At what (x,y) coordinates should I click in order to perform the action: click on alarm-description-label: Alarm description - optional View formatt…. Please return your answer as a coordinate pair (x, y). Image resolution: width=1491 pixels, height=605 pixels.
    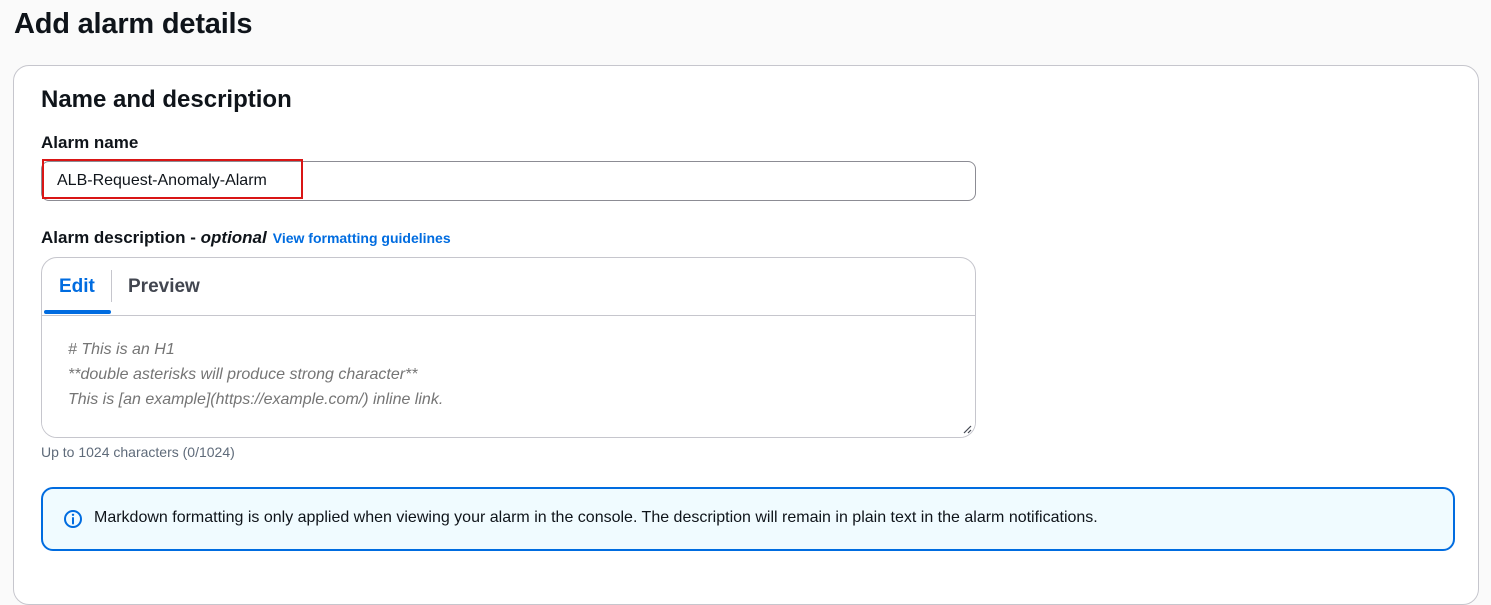
    Looking at the image, I should click on (246, 238).